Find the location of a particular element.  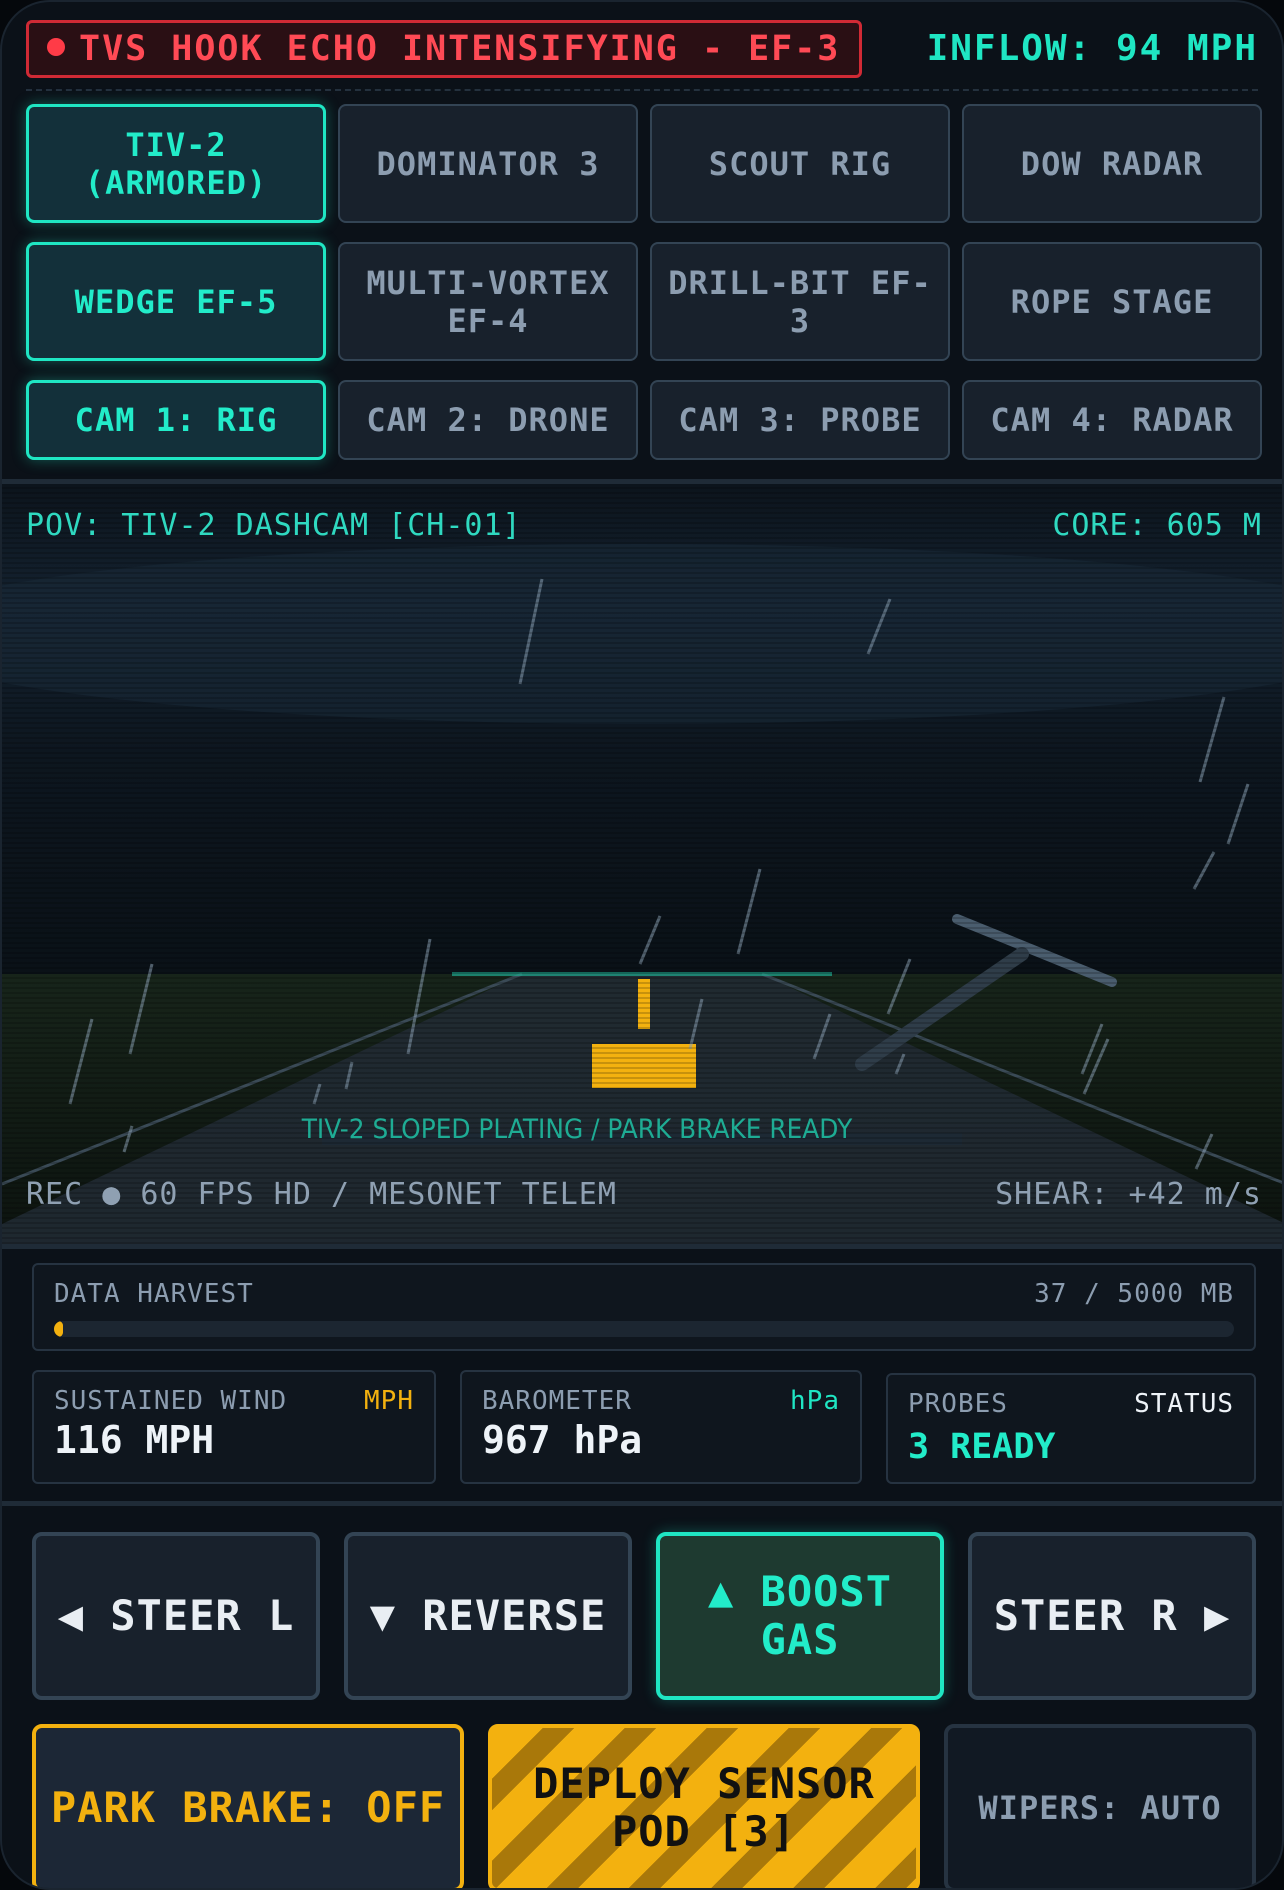

lane-marker-near is located at coordinates (644, 1066).